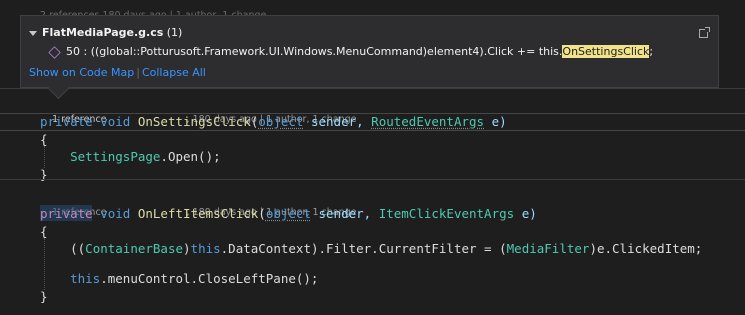  What do you see at coordinates (198, 213) in the screenshot?
I see `method-name-onleftitemsclick: OnLeftItemsClick` at bounding box center [198, 213].